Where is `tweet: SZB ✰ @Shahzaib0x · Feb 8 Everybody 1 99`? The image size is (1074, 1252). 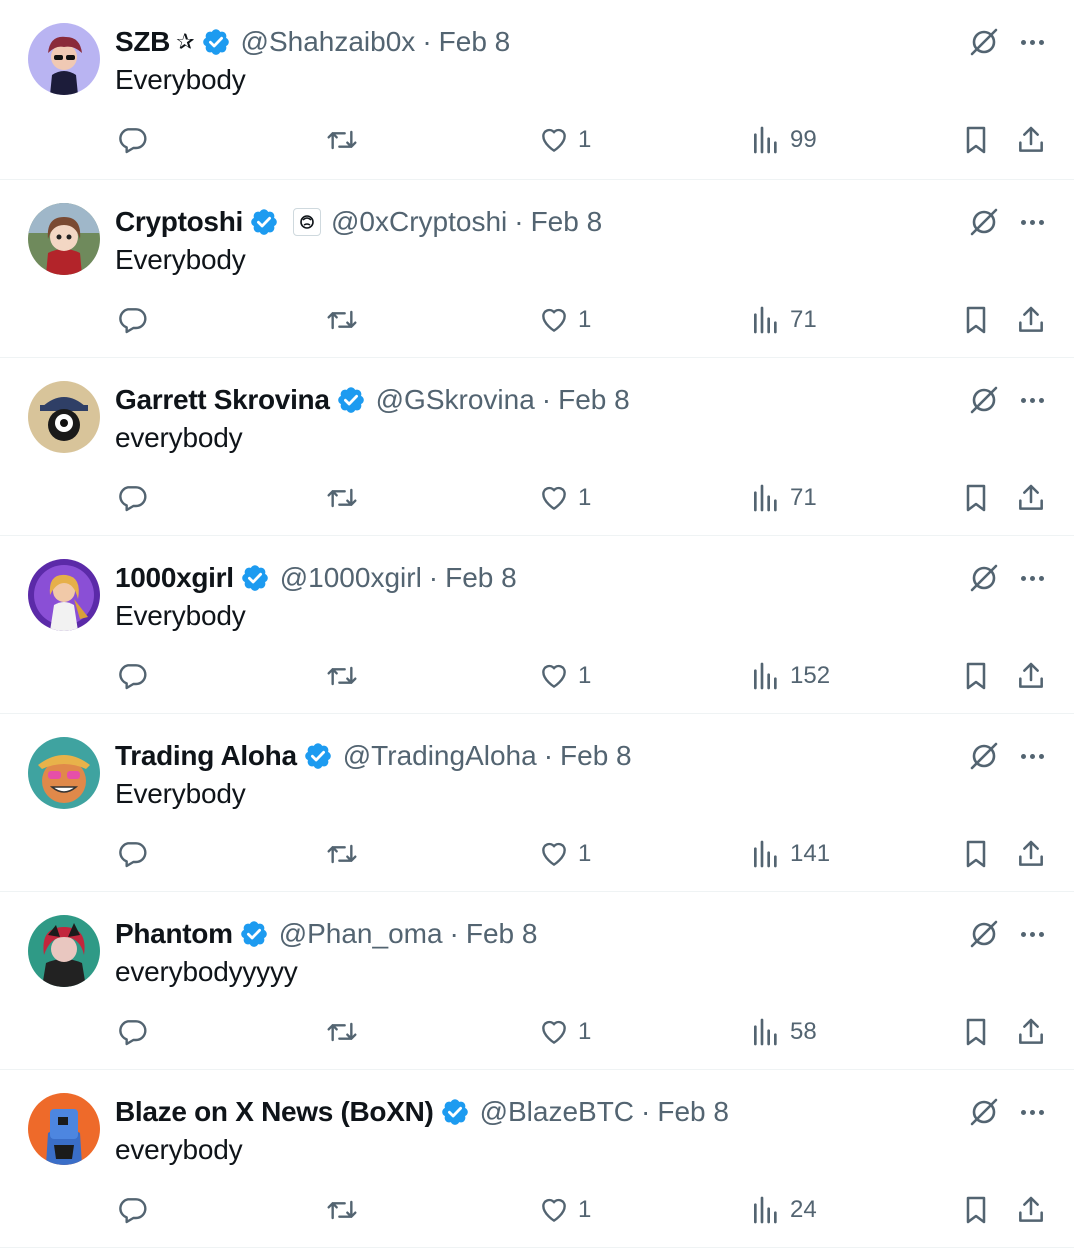 tweet: SZB ✰ @Shahzaib0x · Feb 8 Everybody 1 99 is located at coordinates (537, 90).